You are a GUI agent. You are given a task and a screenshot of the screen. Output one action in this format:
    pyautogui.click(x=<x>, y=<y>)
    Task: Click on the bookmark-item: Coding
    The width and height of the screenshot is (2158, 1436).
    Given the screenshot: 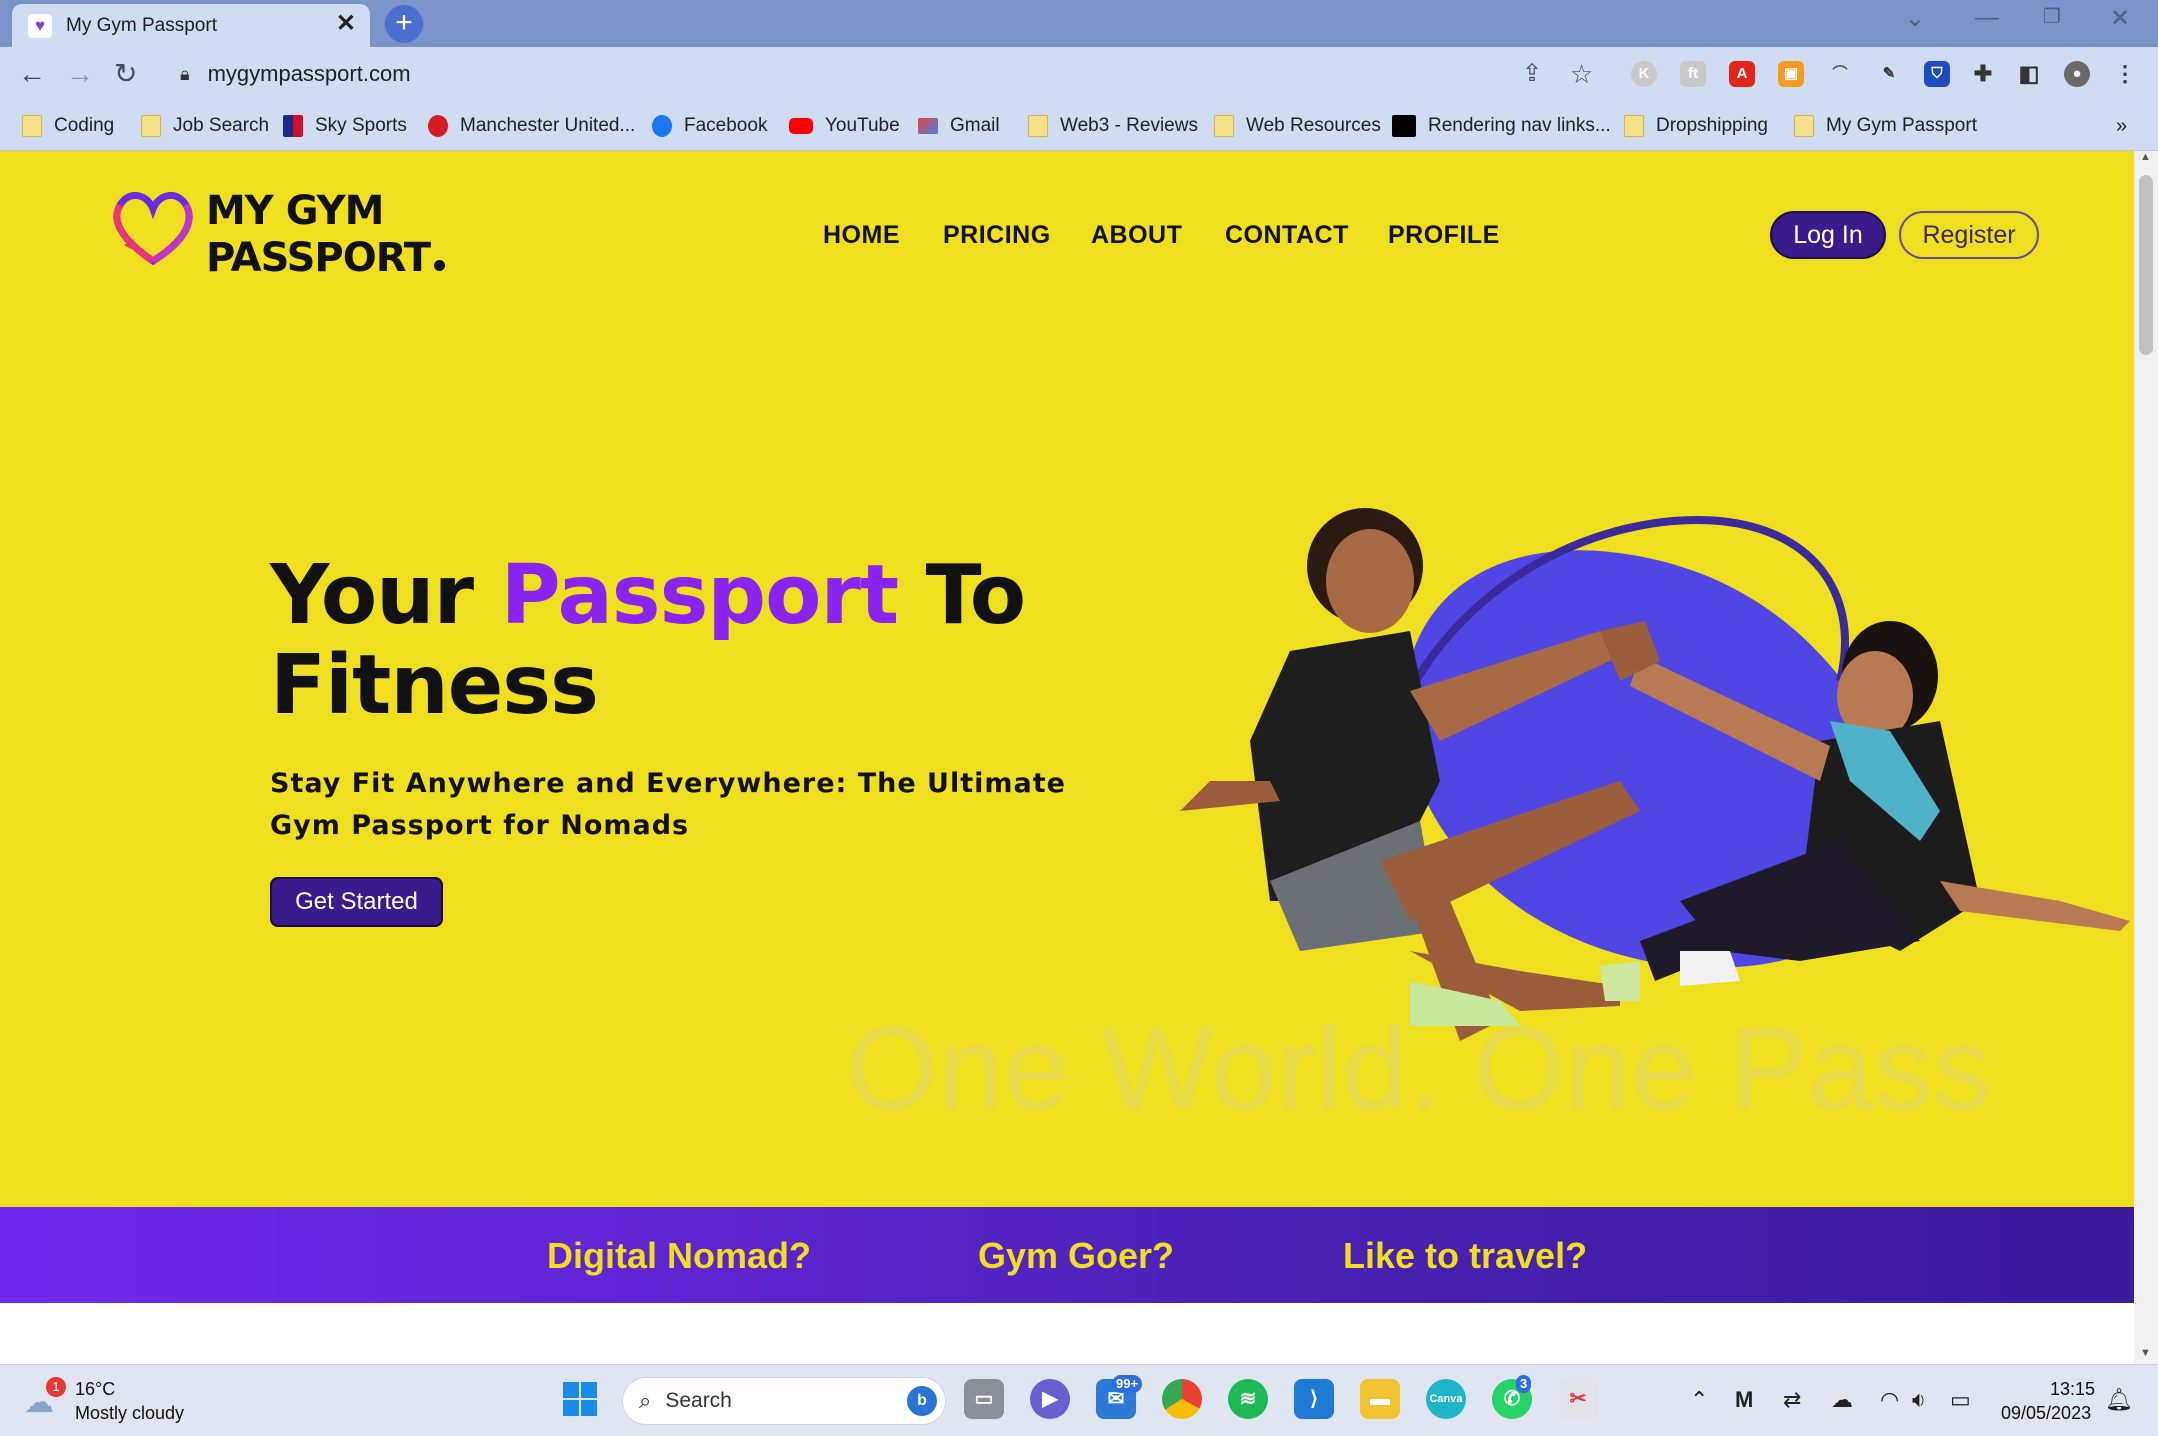 What is the action you would take?
    pyautogui.click(x=68, y=126)
    